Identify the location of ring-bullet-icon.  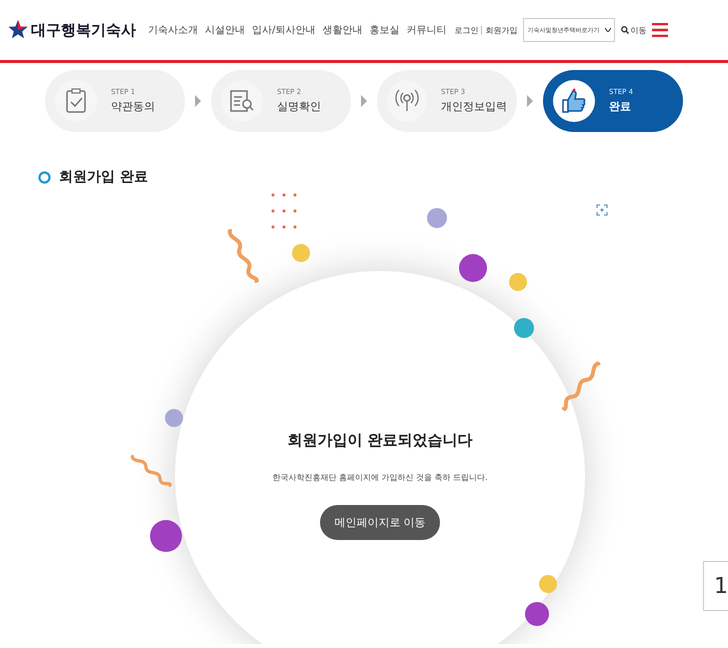
(44, 177).